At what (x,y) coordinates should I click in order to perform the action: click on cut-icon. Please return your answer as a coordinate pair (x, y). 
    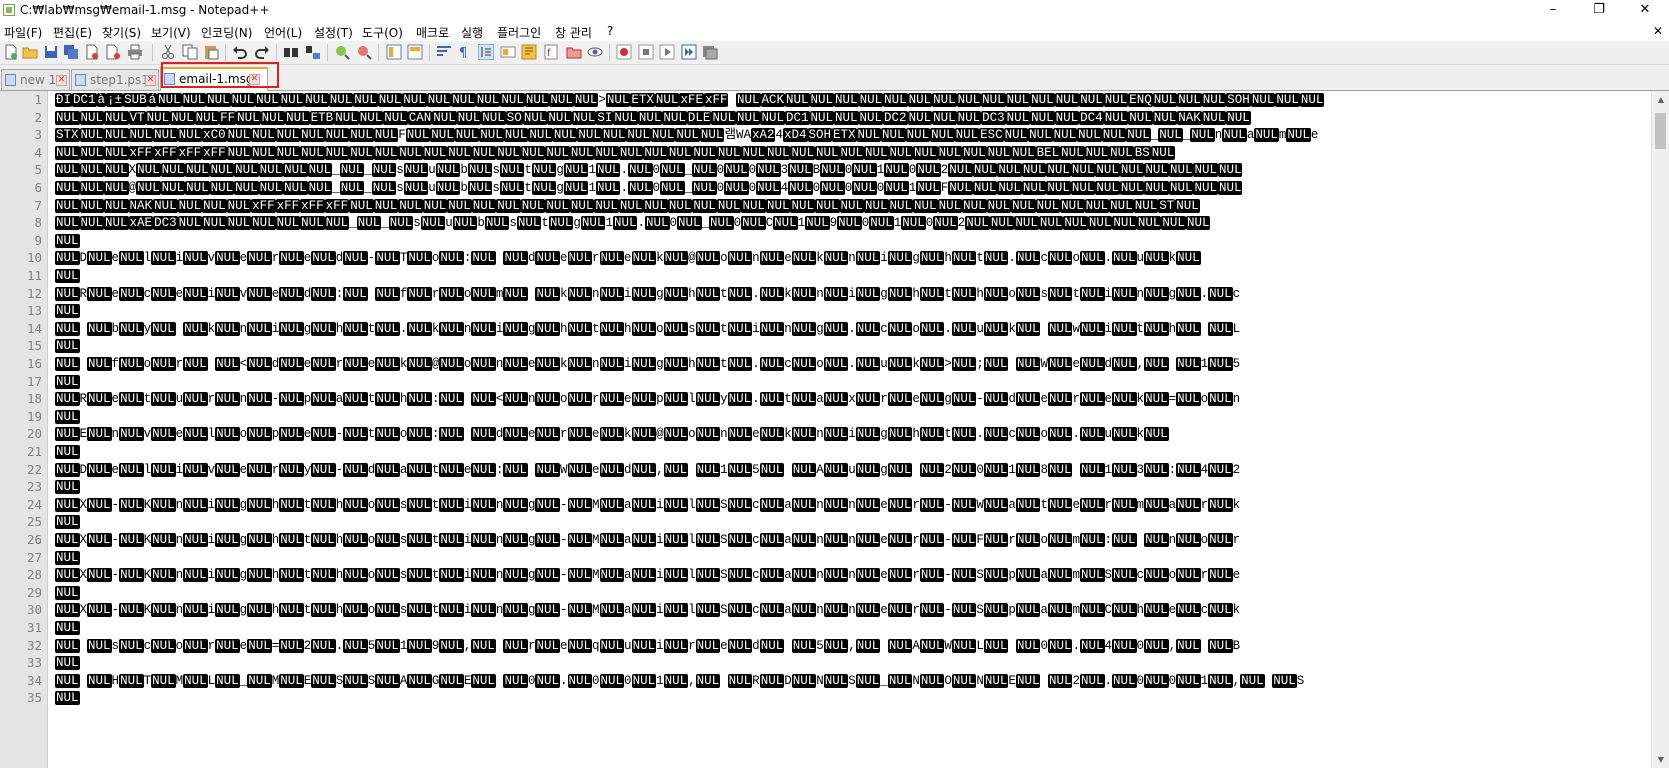
    Looking at the image, I should click on (168, 52).